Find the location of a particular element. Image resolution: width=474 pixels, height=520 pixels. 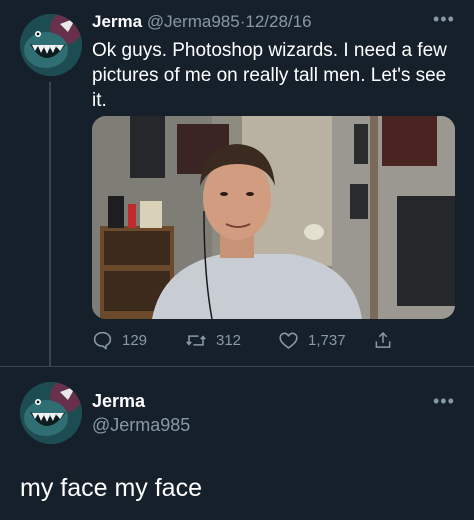

thread-connector-line is located at coordinates (50, 224).